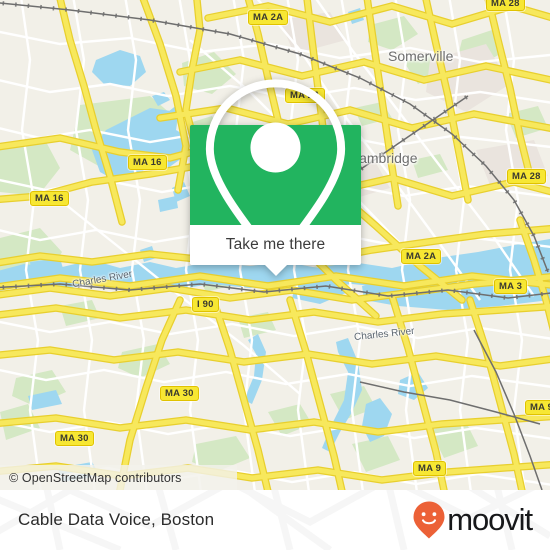  I want to click on road-shield-ma-30-west: MA 30, so click(74, 438).